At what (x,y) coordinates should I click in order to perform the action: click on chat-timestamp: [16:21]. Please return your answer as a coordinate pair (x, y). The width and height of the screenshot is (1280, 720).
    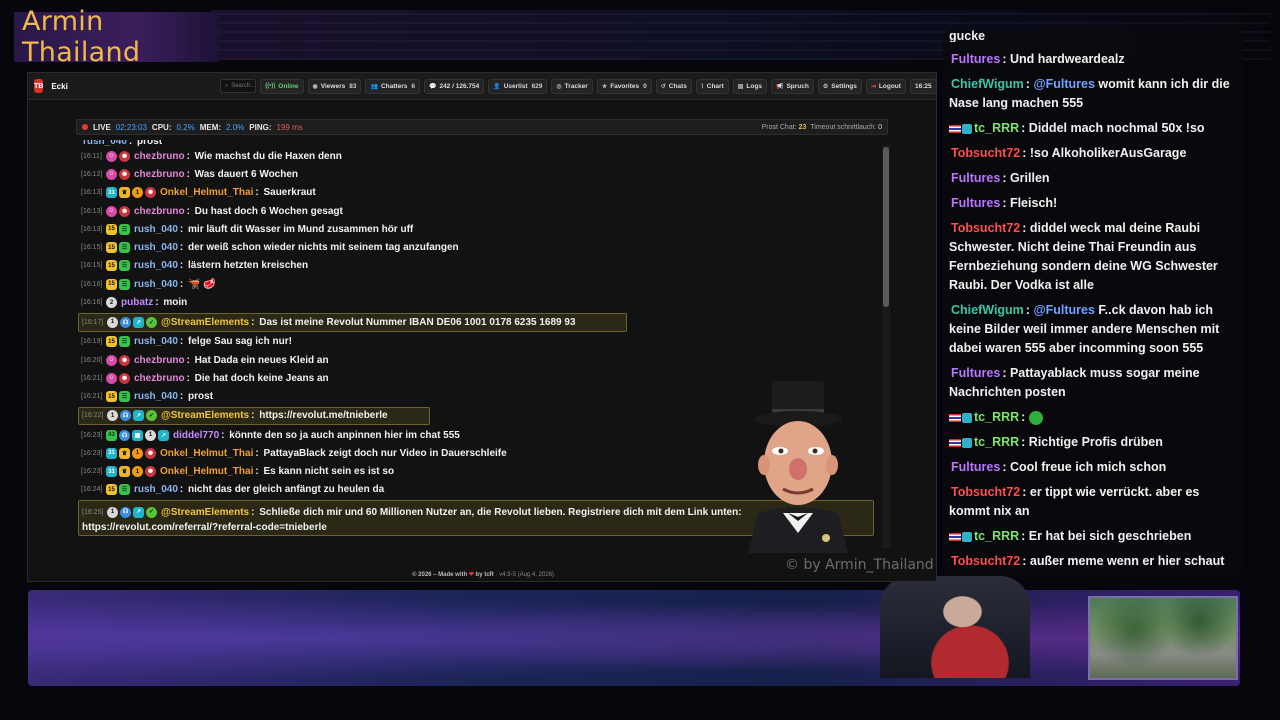
    Looking at the image, I should click on (92, 397).